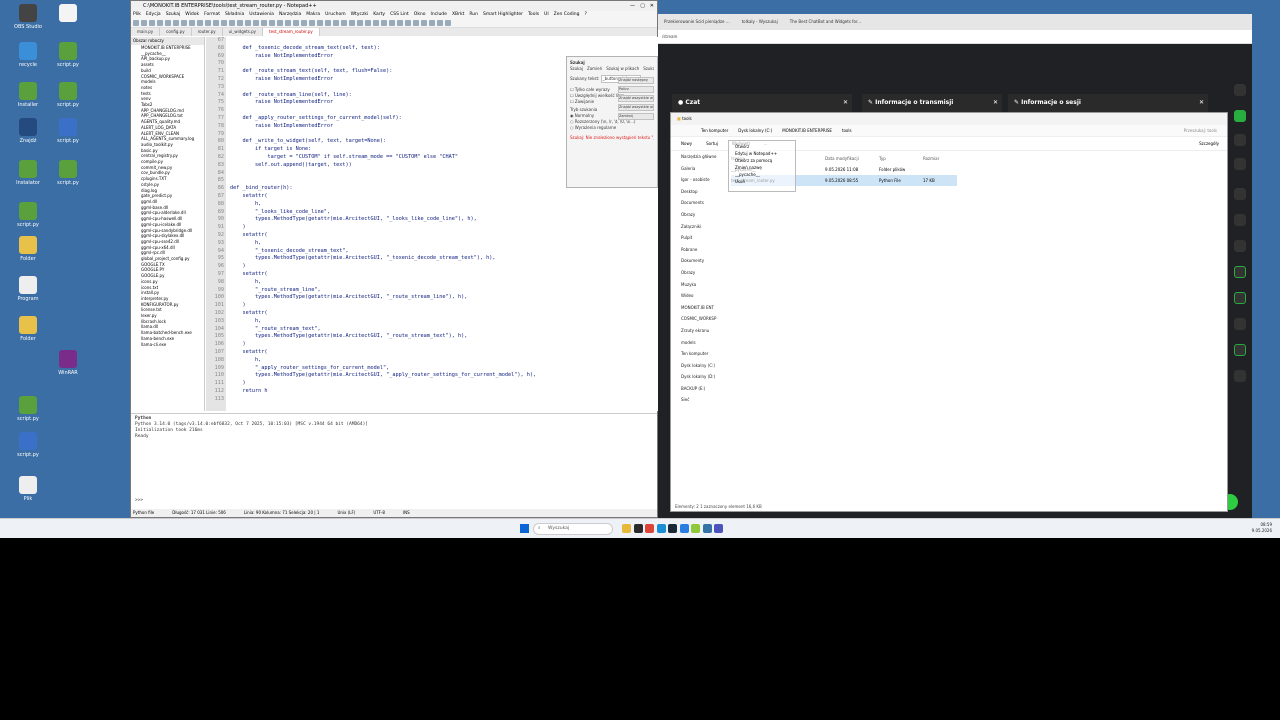 The image size is (1280, 720). I want to click on details-button: Szczegóły, so click(1209, 143).